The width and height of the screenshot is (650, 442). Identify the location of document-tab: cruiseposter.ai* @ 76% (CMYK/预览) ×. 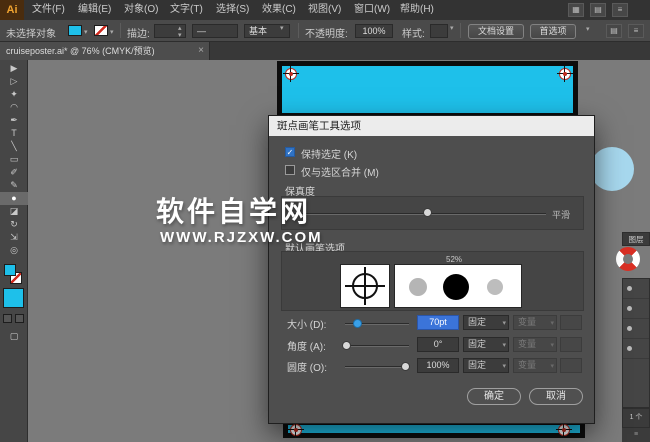
(105, 51).